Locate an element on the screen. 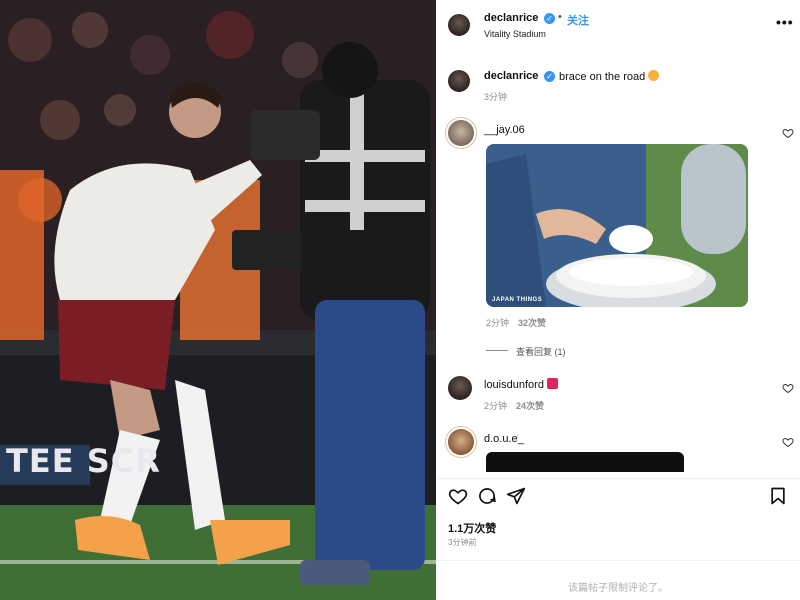  bookmark-icon is located at coordinates (778, 496).